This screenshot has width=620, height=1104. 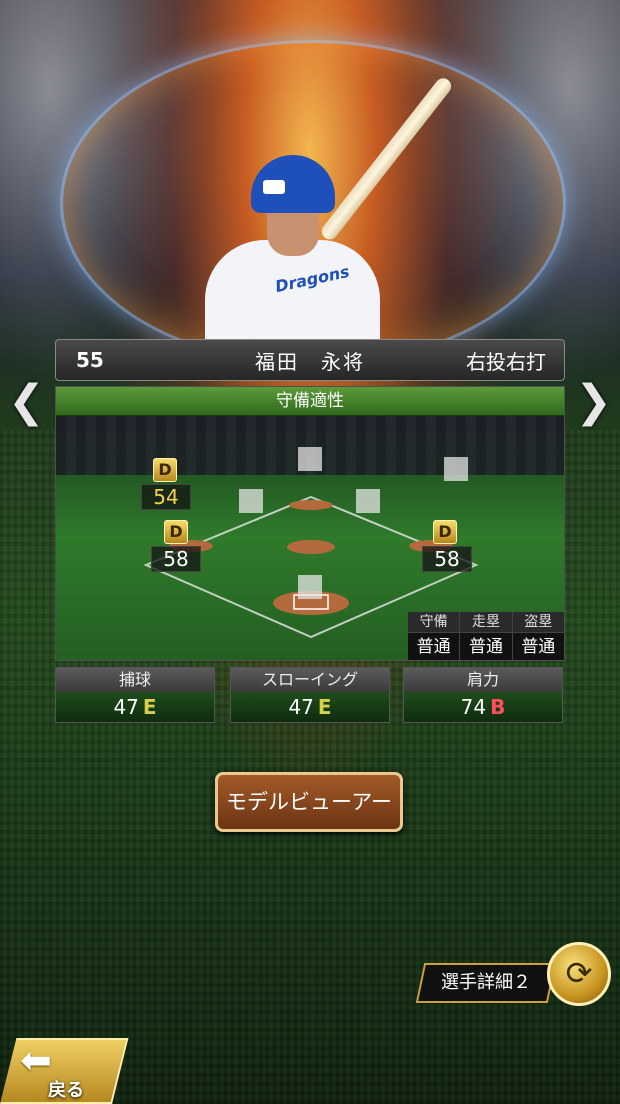 What do you see at coordinates (483, 680) in the screenshot?
I see `stat-label: 肩力` at bounding box center [483, 680].